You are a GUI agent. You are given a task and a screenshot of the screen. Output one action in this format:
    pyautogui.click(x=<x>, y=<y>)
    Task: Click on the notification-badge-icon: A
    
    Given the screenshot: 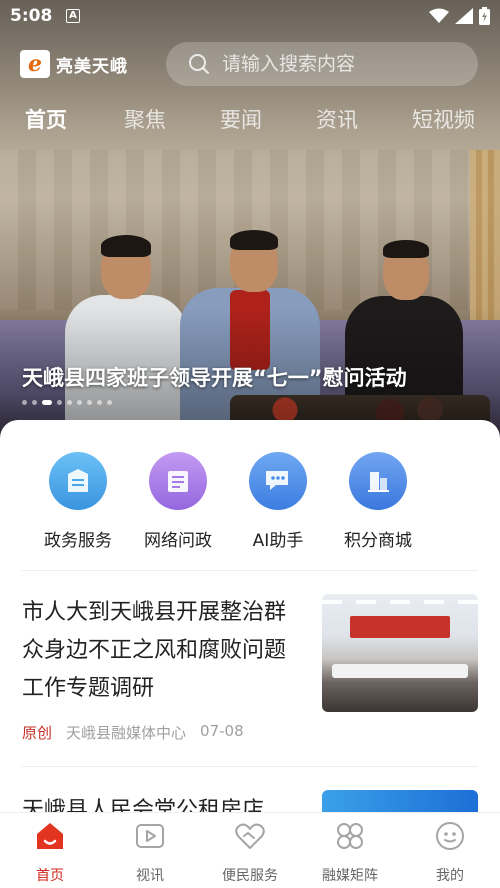 What is the action you would take?
    pyautogui.click(x=73, y=16)
    